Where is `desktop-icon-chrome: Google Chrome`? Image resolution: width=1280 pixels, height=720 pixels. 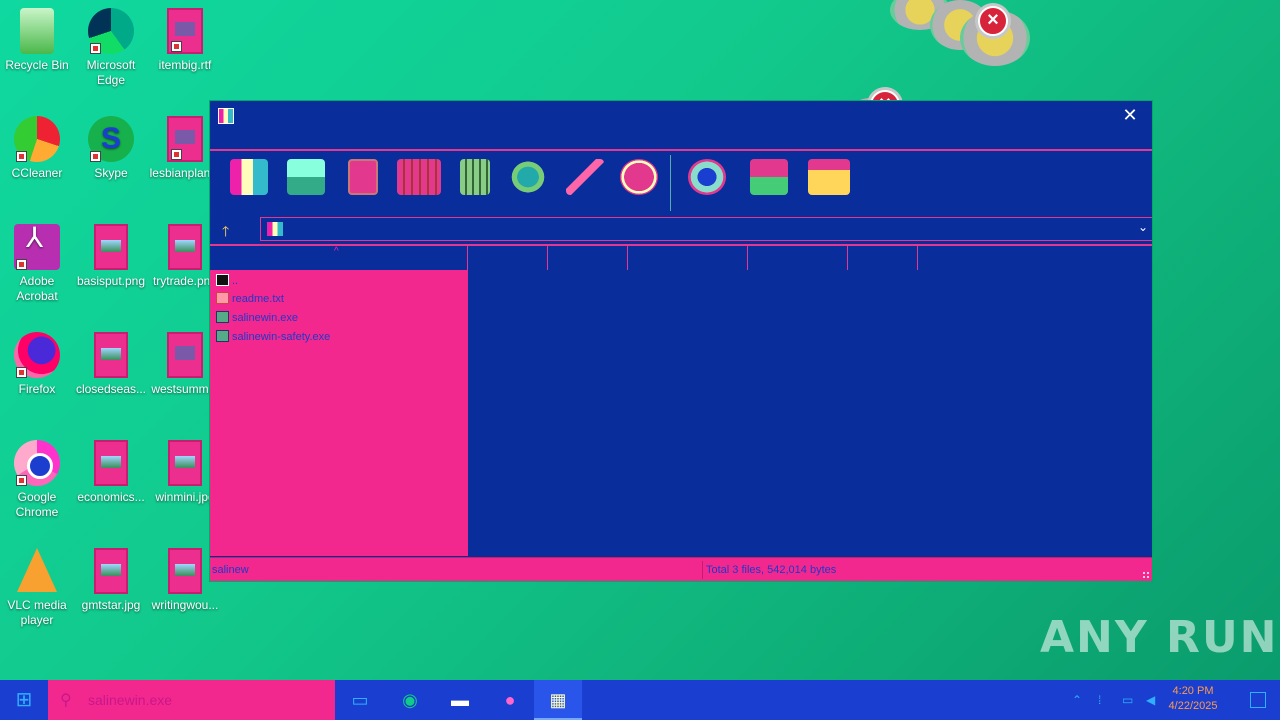 desktop-icon-chrome: Google Chrome is located at coordinates (37, 480).